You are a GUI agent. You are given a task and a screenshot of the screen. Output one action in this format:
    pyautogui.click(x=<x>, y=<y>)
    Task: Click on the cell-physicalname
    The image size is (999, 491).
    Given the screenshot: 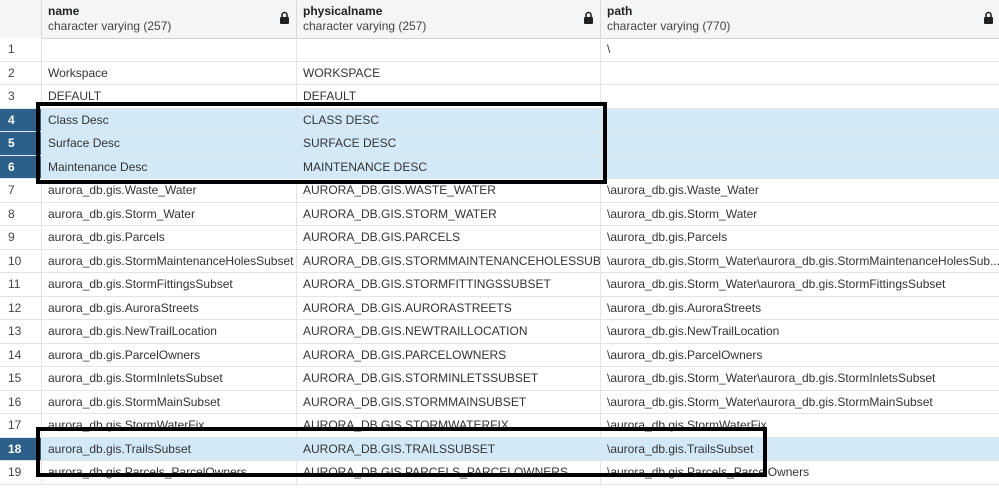 What is the action you would take?
    pyautogui.click(x=449, y=49)
    